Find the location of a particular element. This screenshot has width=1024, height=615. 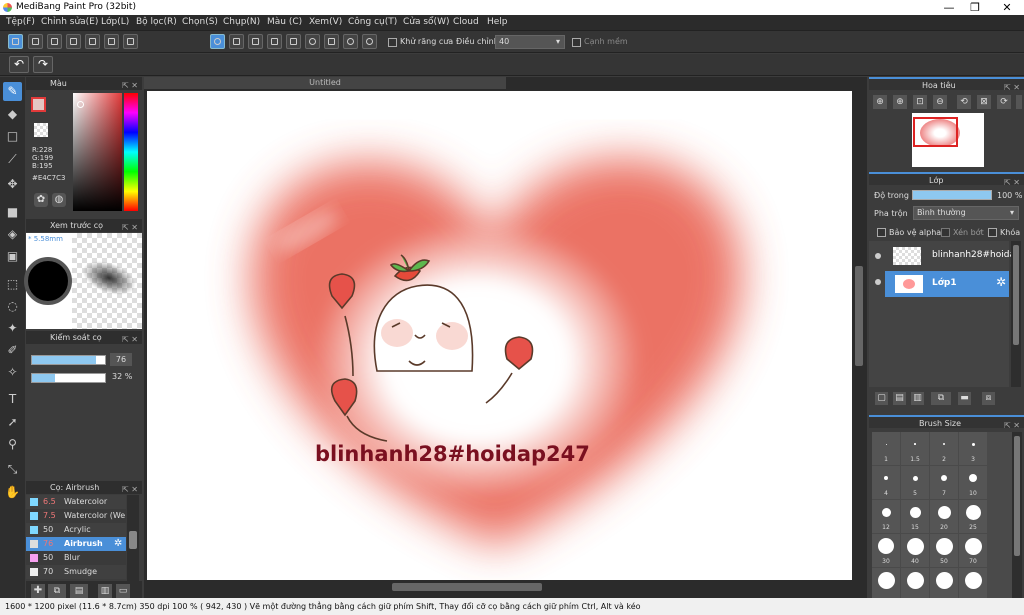

brush-size-cell: 1.5 is located at coordinates (915, 448).